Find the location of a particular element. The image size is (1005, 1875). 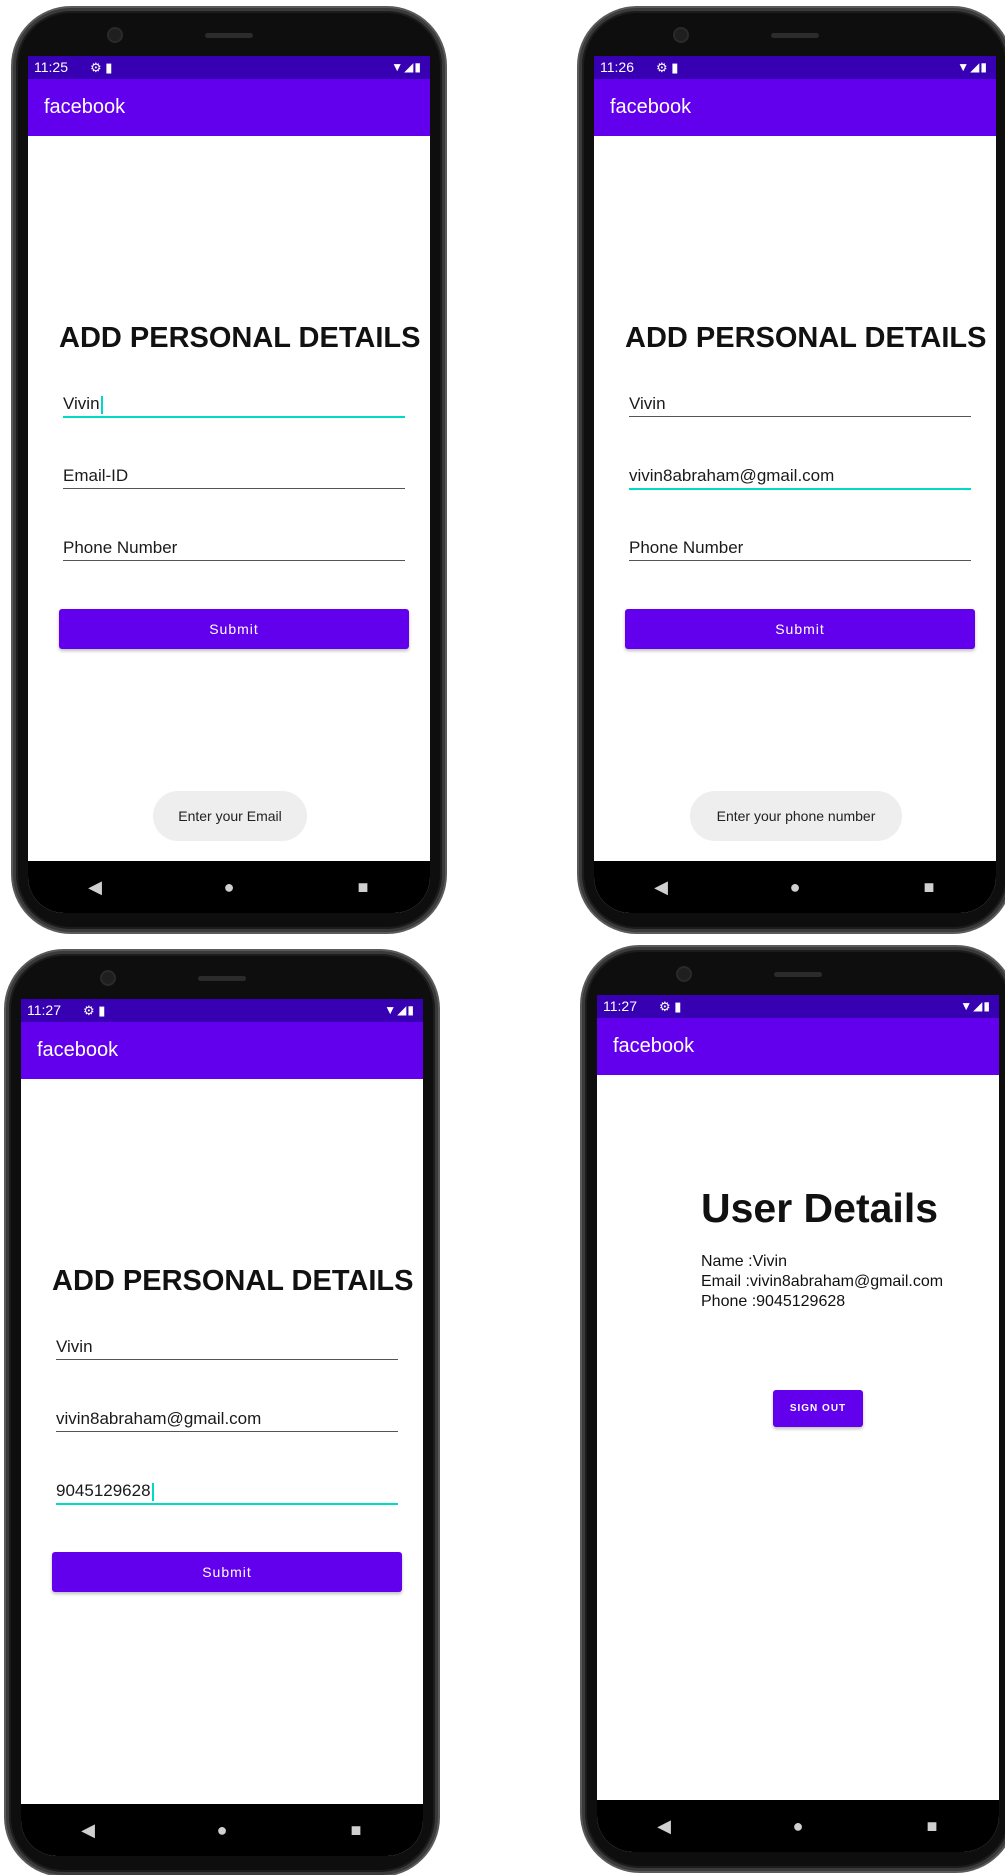

user-name-line: Name :Vivin is located at coordinates (744, 1261).